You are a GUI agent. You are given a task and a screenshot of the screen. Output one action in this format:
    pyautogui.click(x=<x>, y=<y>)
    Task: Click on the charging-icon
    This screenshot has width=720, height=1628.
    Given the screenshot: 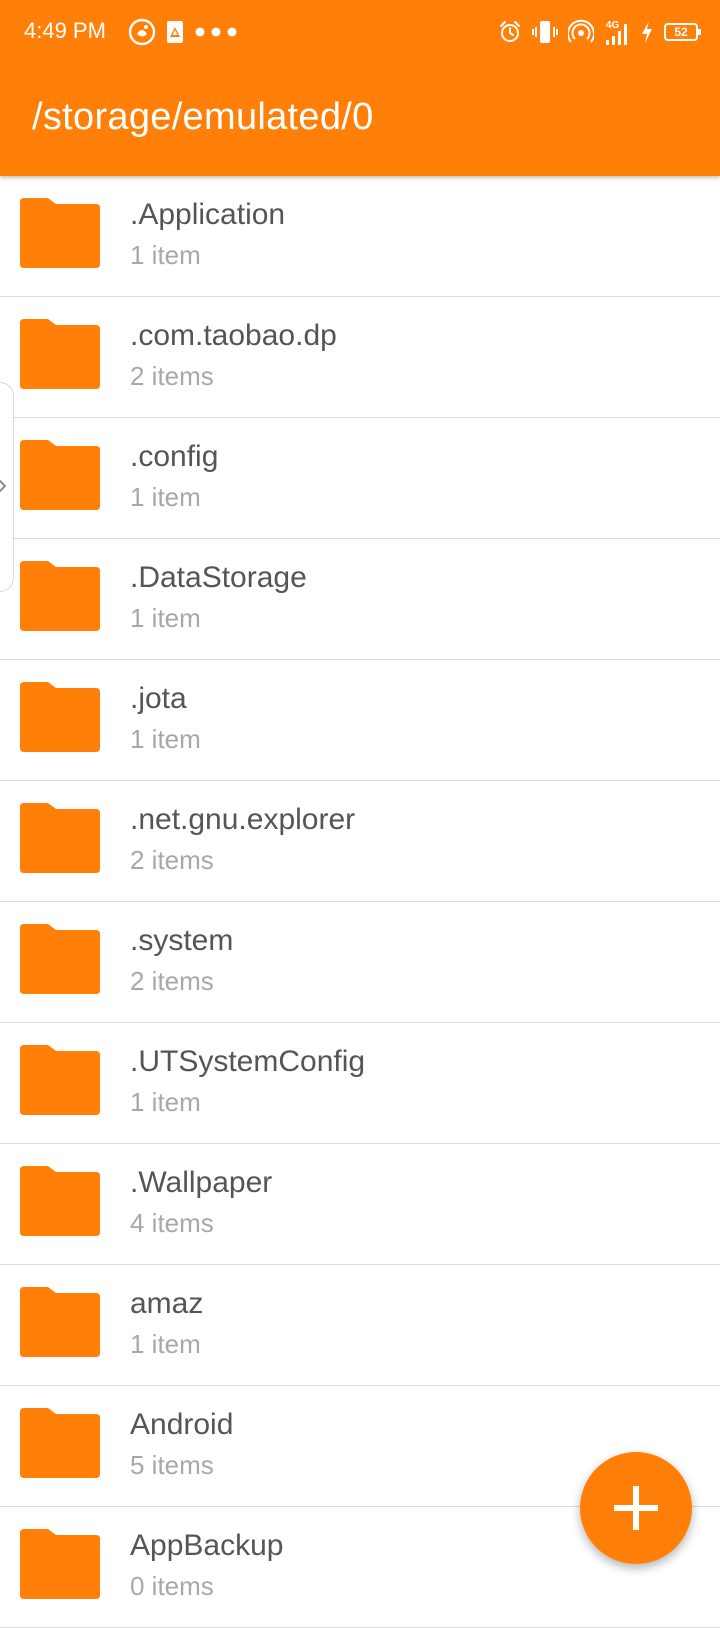 What is the action you would take?
    pyautogui.click(x=647, y=32)
    